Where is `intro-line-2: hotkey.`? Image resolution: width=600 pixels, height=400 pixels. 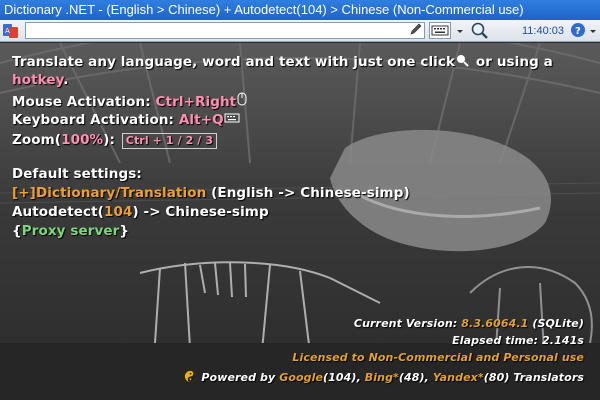 intro-line-2: hotkey. is located at coordinates (40, 80).